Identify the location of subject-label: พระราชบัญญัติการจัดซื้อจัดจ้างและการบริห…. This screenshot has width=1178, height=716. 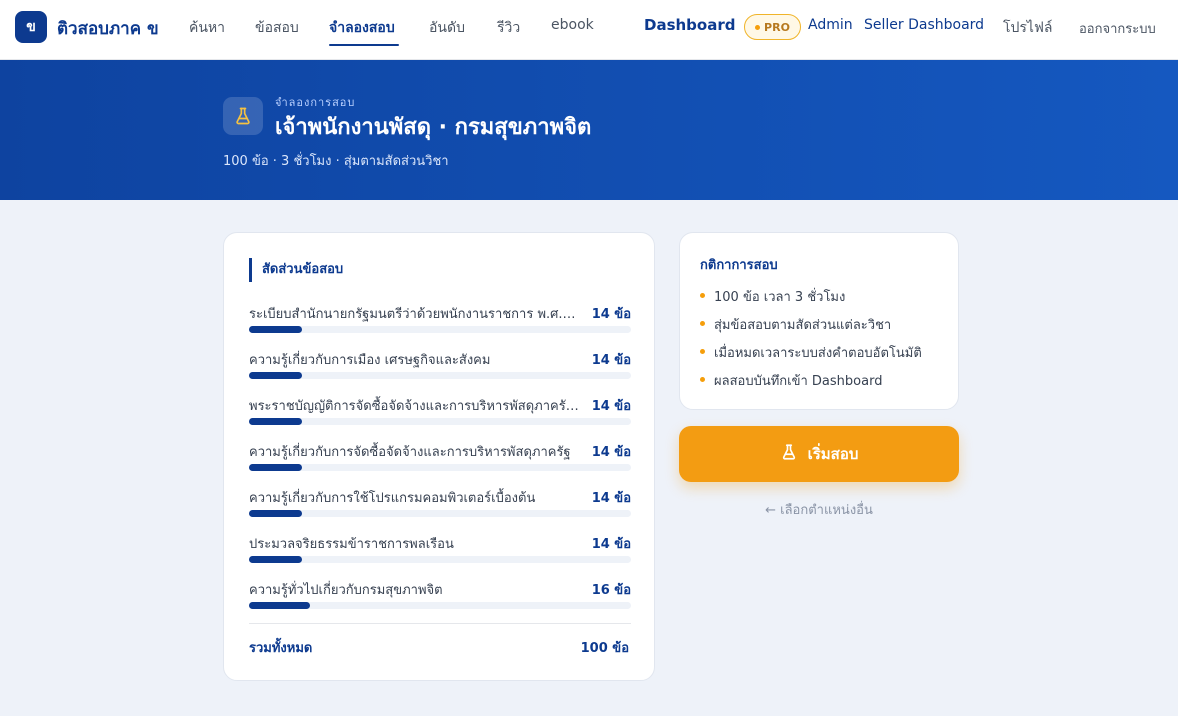
(414, 406).